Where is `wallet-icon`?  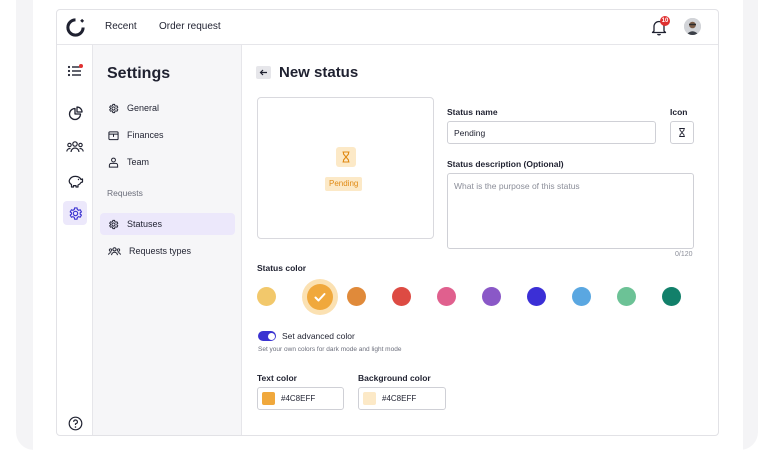 wallet-icon is located at coordinates (113, 135).